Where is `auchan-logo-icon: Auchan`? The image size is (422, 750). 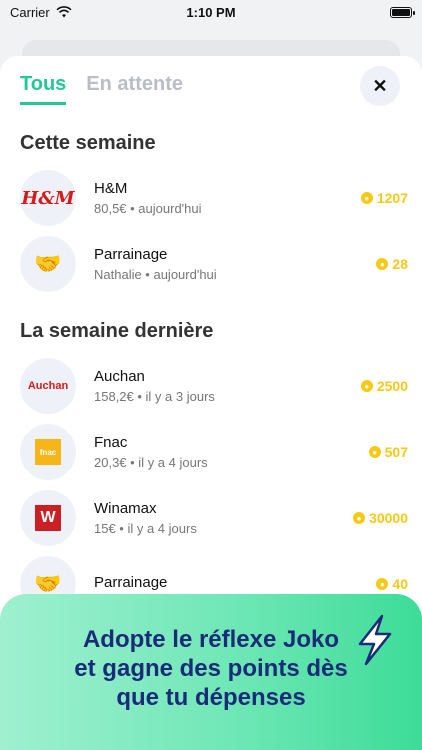
auchan-logo-icon: Auchan is located at coordinates (48, 386).